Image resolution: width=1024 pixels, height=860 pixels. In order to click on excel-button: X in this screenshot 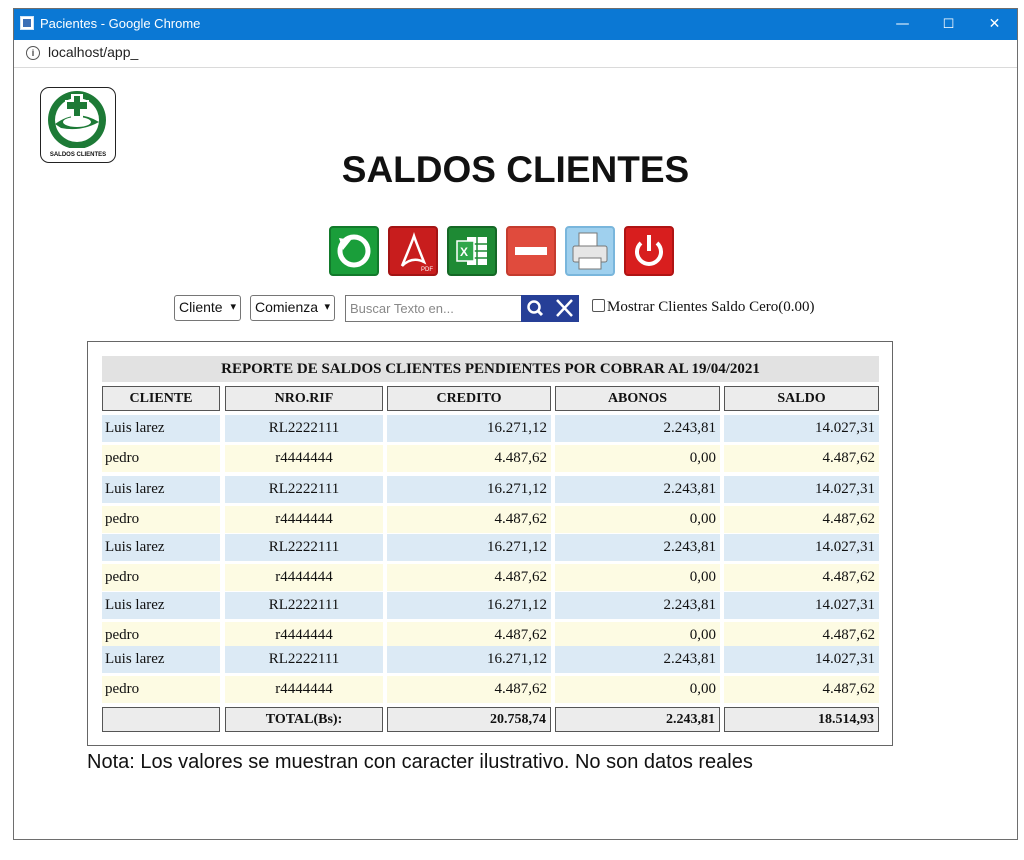, I will do `click(472, 251)`.